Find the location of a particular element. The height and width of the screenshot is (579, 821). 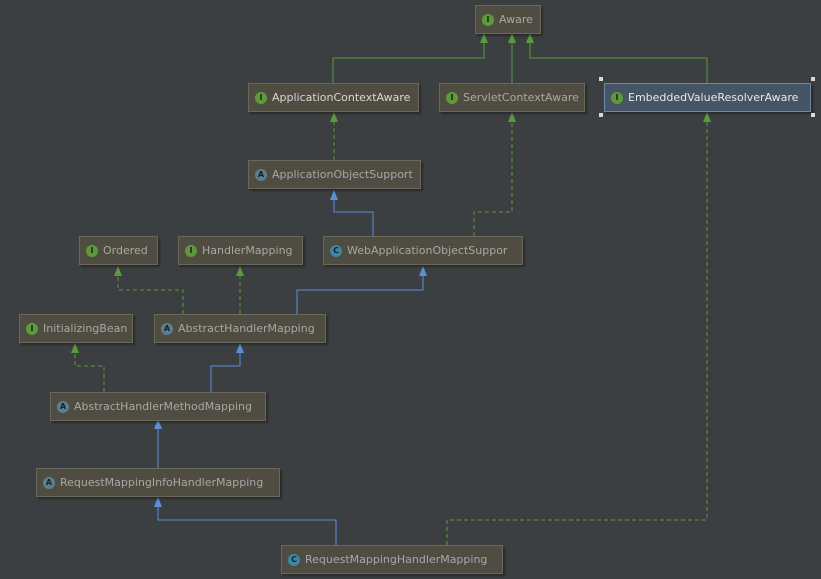

edge-rmhm-to-rmihm is located at coordinates (247, 525).